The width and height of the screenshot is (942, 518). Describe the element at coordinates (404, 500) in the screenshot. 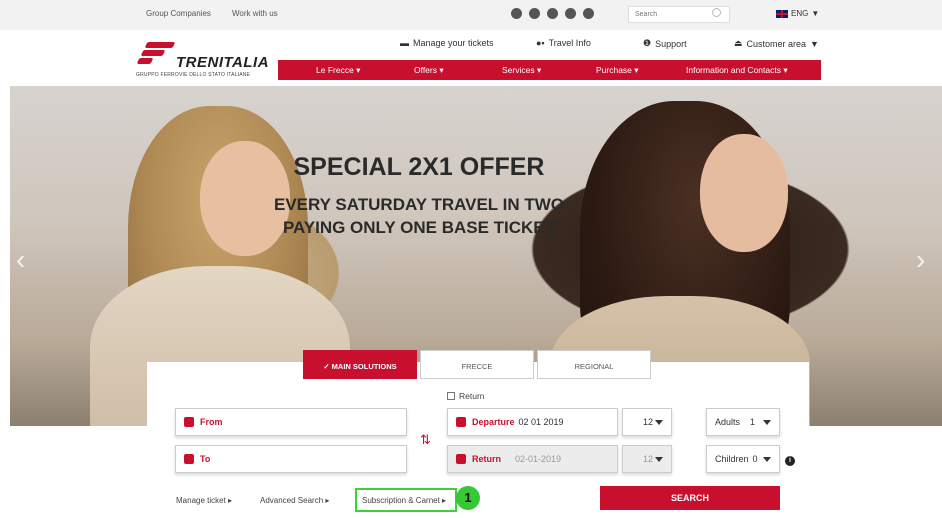

I see `subscription-carnet-link: Subscription & Carnet ▸` at that location.